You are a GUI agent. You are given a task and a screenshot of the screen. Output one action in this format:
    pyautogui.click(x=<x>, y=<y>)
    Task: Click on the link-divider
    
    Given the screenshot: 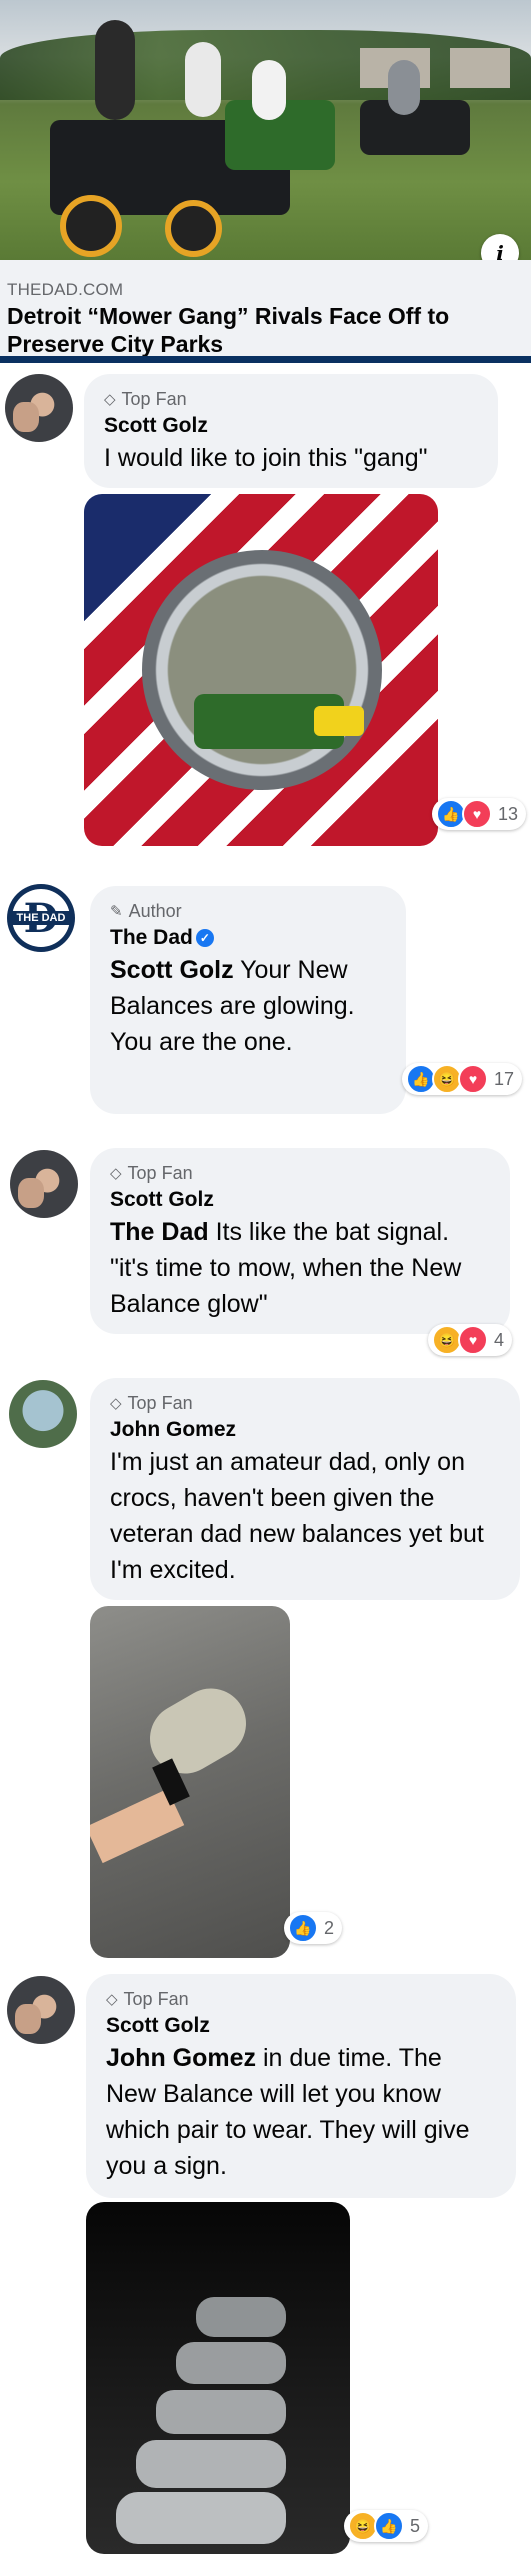 What is the action you would take?
    pyautogui.click(x=265, y=359)
    